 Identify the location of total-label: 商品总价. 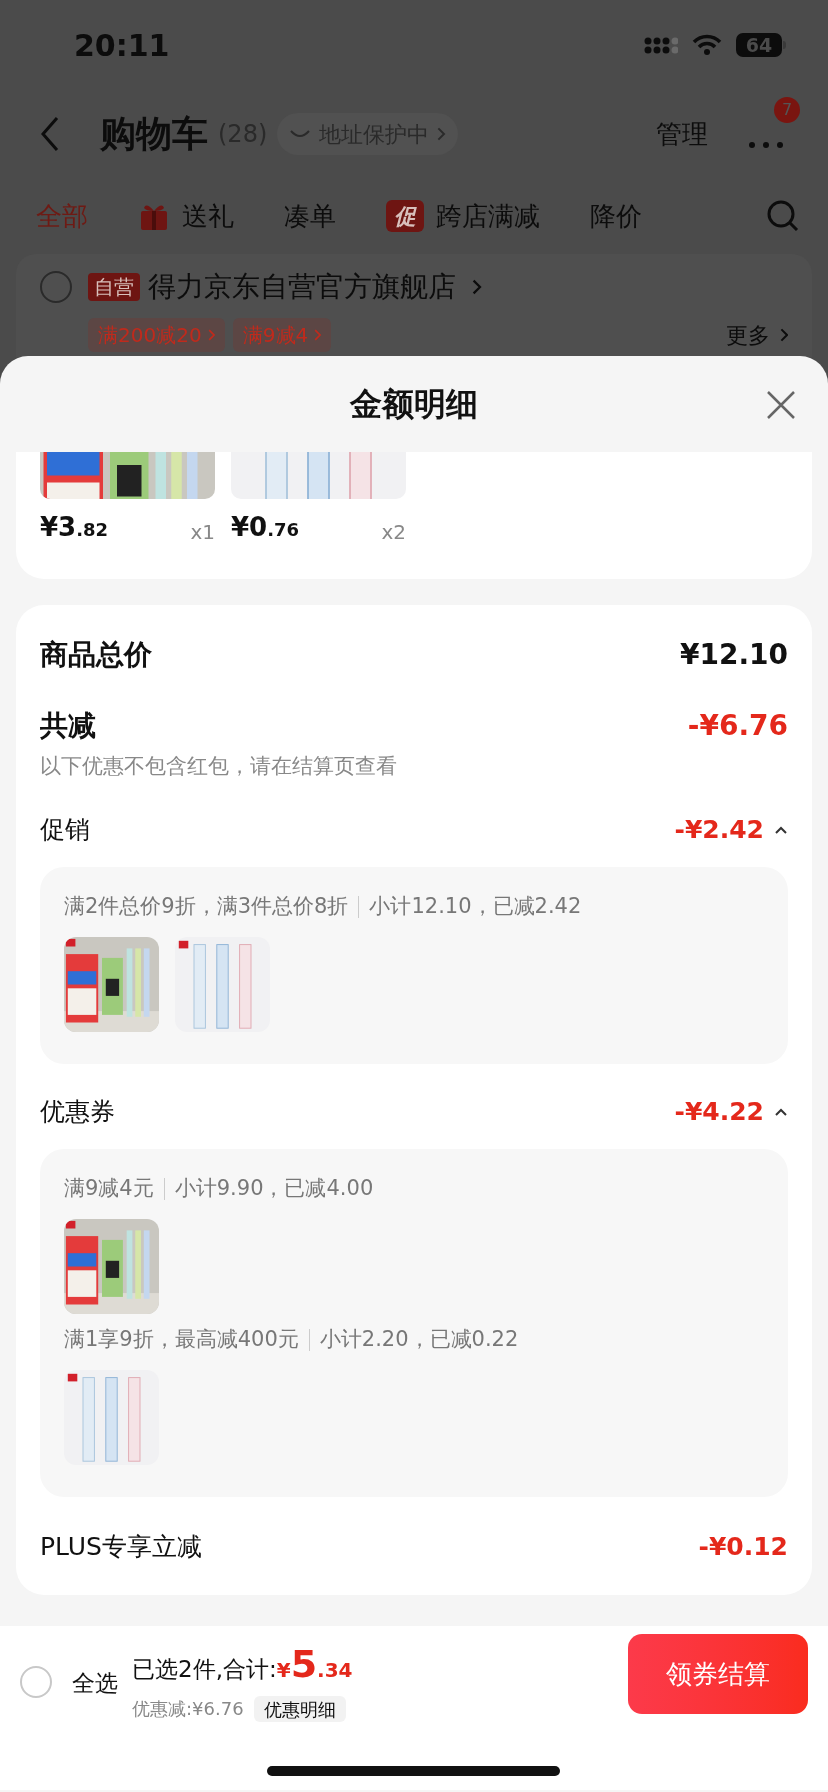
(96, 655).